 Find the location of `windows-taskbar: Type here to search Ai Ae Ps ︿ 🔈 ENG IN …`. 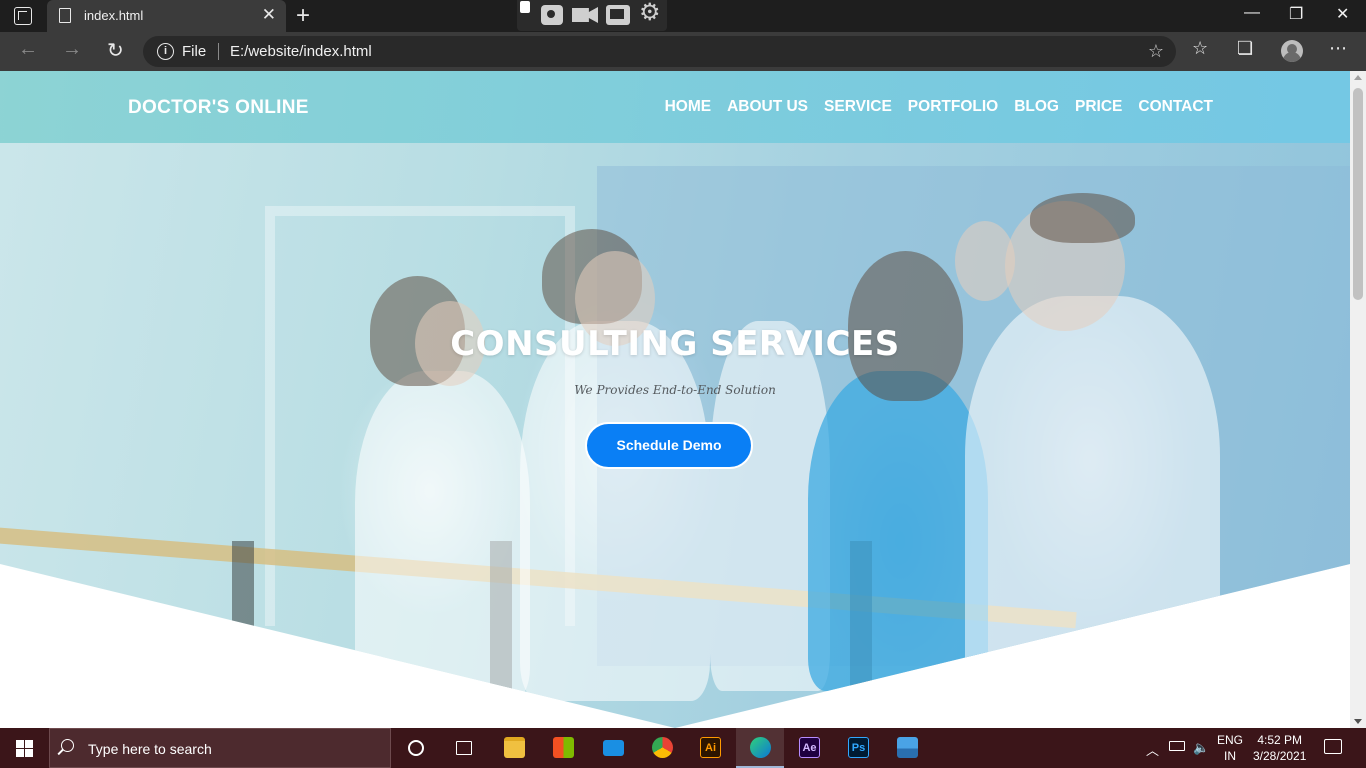

windows-taskbar: Type here to search Ai Ae Ps ︿ 🔈 ENG IN … is located at coordinates (683, 748).